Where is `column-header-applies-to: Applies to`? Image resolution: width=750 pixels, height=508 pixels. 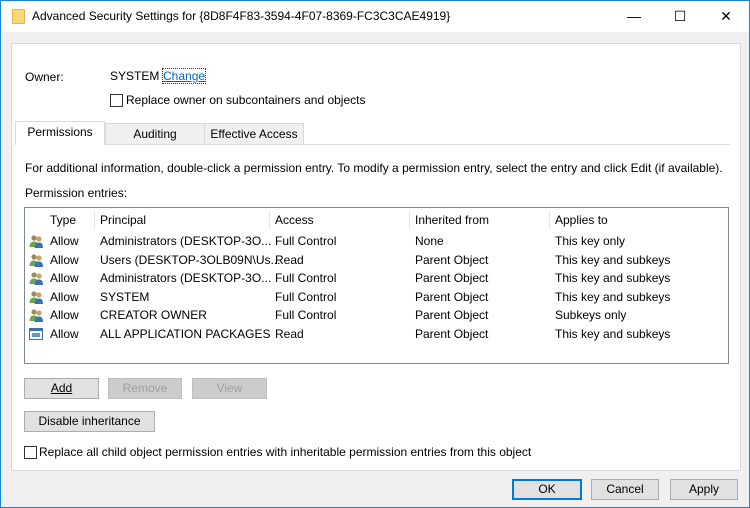 column-header-applies-to: Applies to is located at coordinates (610, 220).